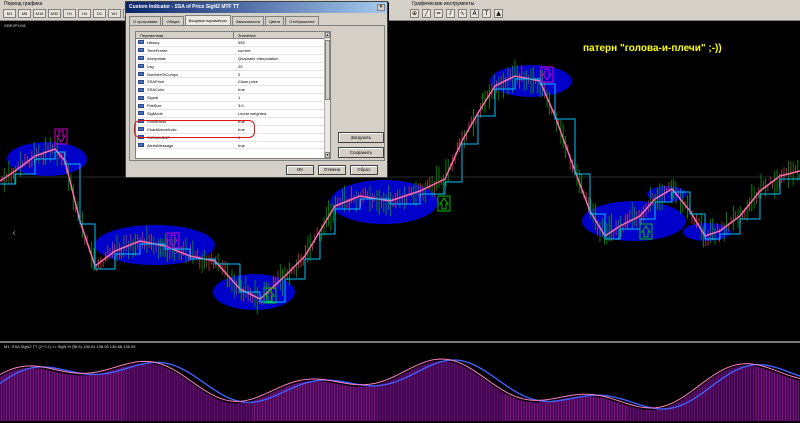 Image resolution: width=800 pixels, height=423 pixels. I want to click on param-row-lag: Lag 25, so click(233, 67).